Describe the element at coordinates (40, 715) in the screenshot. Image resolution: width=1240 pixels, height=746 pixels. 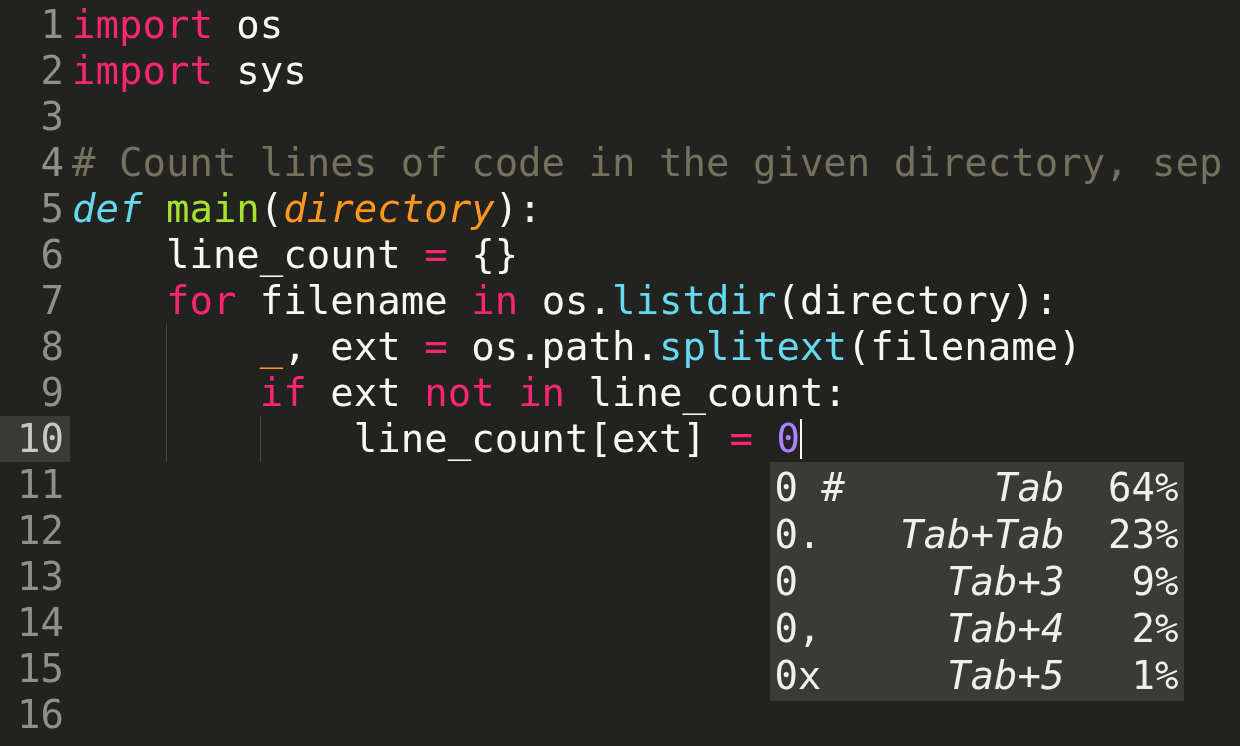
I see `line-number: 16` at that location.